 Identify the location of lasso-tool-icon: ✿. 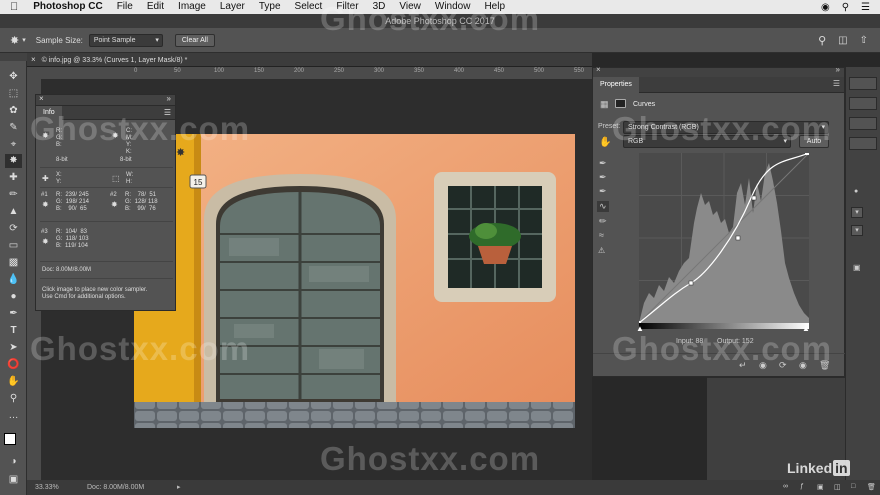
(13, 111).